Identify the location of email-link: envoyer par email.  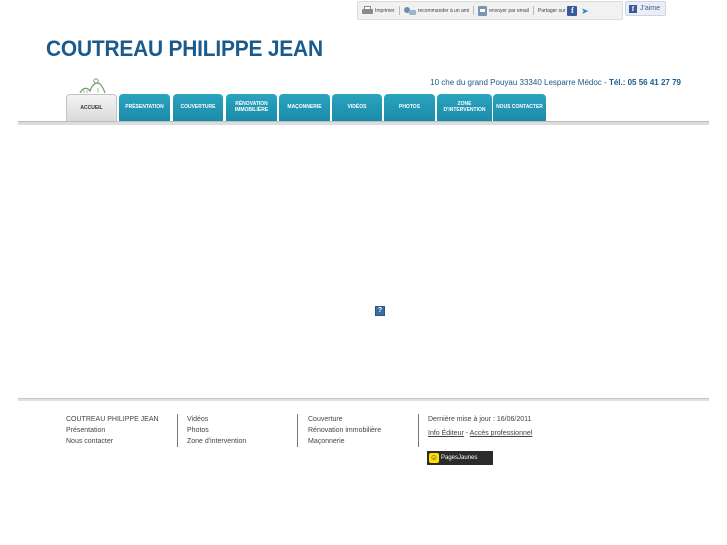
(503, 10).